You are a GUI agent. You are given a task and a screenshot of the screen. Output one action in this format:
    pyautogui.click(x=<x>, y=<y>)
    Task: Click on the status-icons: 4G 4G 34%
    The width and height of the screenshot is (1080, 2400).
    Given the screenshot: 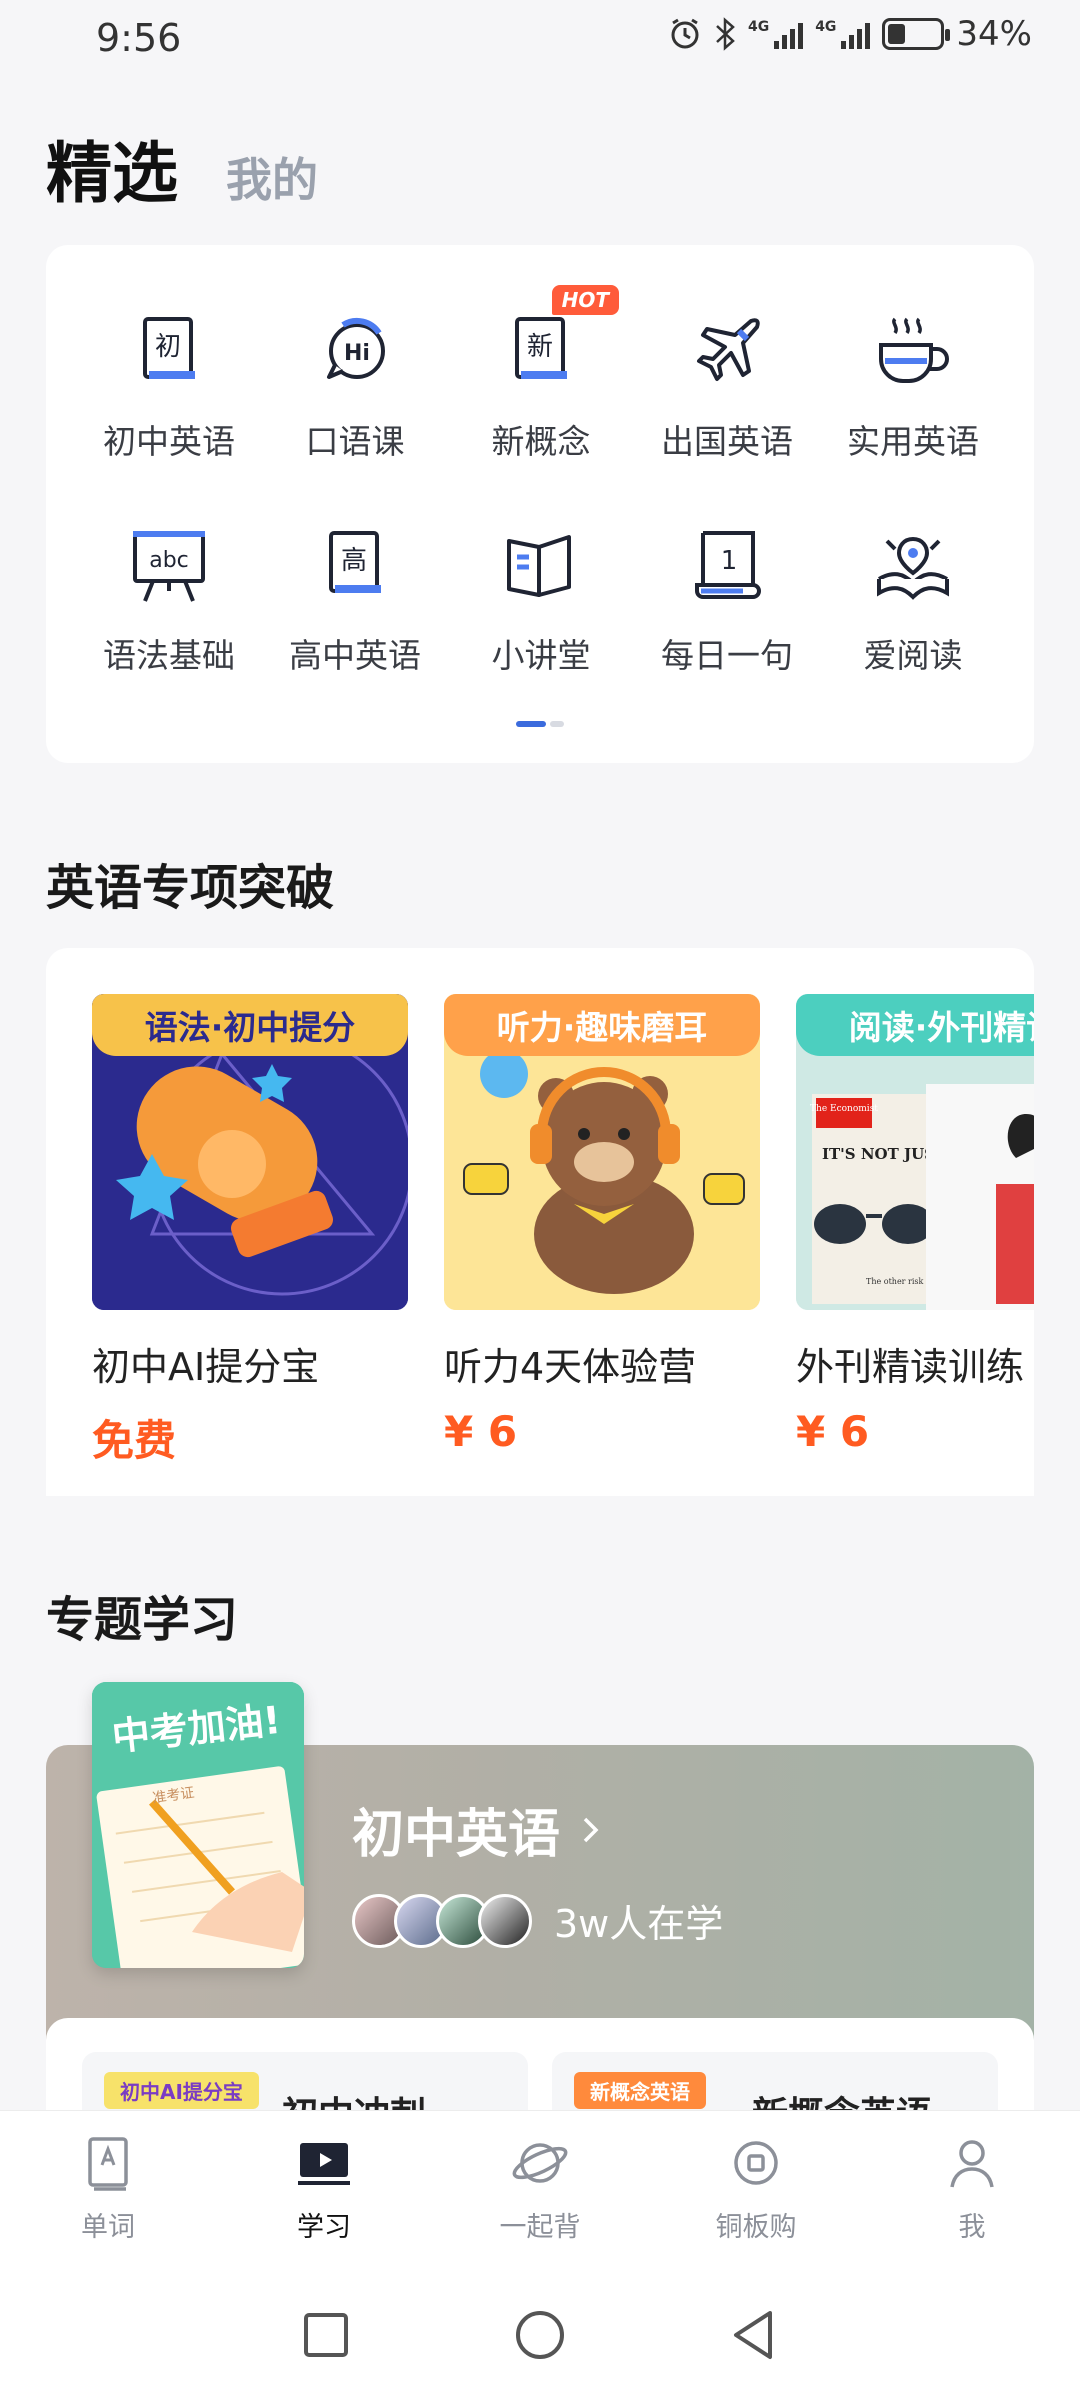 What is the action you would take?
    pyautogui.click(x=850, y=34)
    